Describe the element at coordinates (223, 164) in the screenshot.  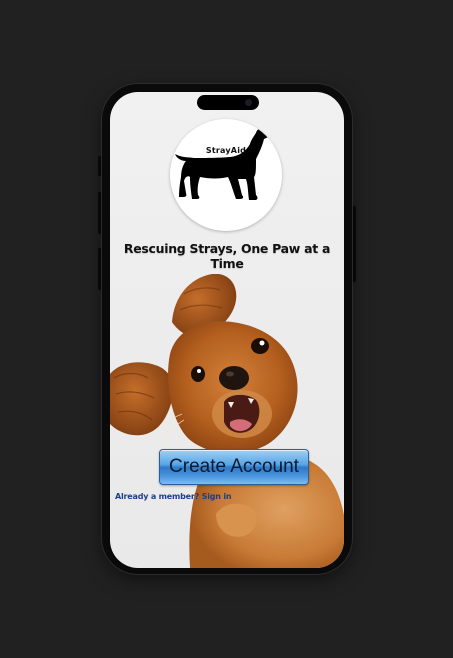
I see `dog-silhouette-icon` at that location.